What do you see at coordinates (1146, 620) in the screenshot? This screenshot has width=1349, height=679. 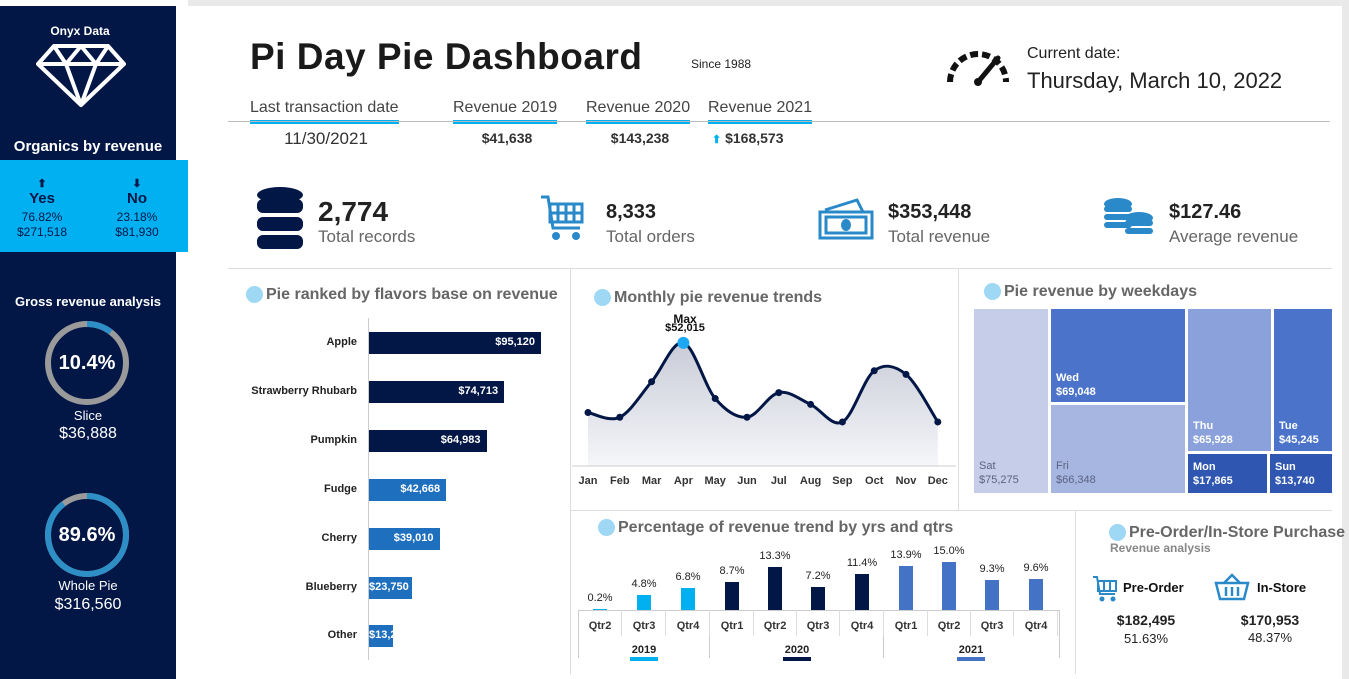 I see `preorder-value: $182,495` at bounding box center [1146, 620].